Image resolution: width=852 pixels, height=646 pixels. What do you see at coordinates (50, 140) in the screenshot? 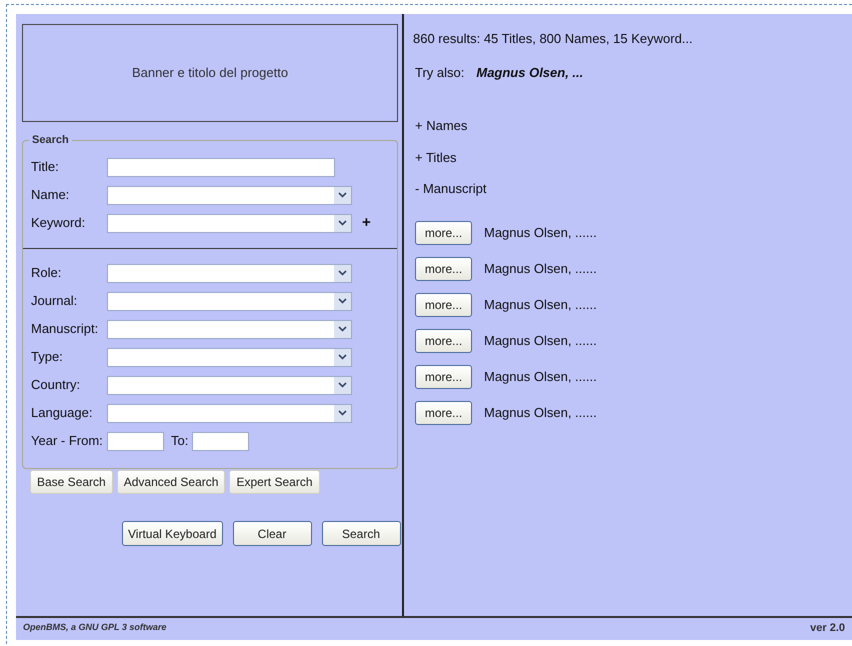
I see `search-legend: Search` at bounding box center [50, 140].